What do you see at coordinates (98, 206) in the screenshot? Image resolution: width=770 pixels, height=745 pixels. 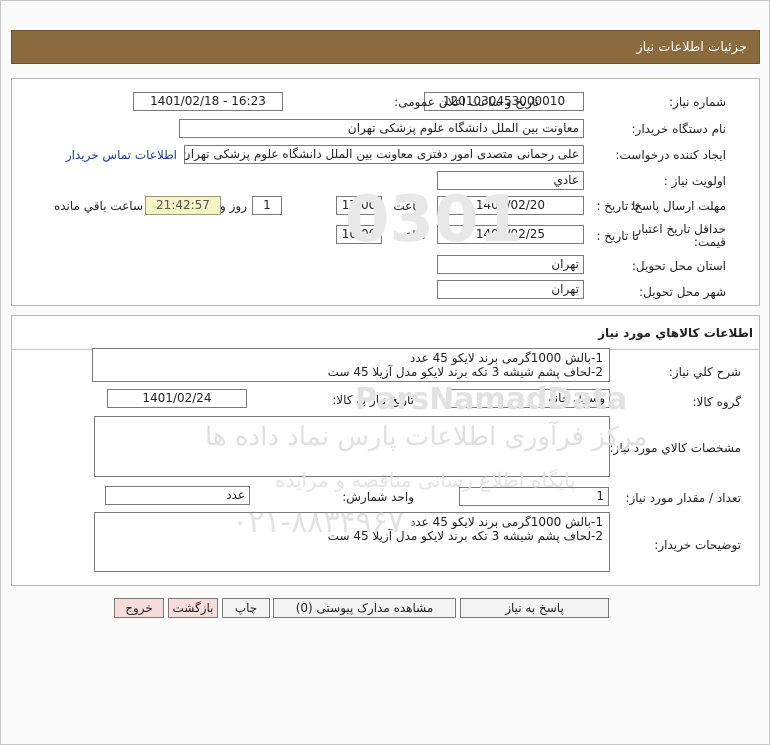 I see `remaining-label: ساعت باقي مانده` at bounding box center [98, 206].